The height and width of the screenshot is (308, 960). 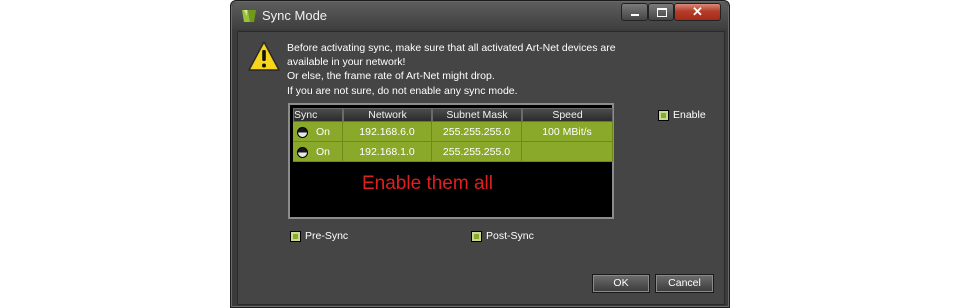 What do you see at coordinates (387, 132) in the screenshot?
I see `network-cell: 192.168.6.0` at bounding box center [387, 132].